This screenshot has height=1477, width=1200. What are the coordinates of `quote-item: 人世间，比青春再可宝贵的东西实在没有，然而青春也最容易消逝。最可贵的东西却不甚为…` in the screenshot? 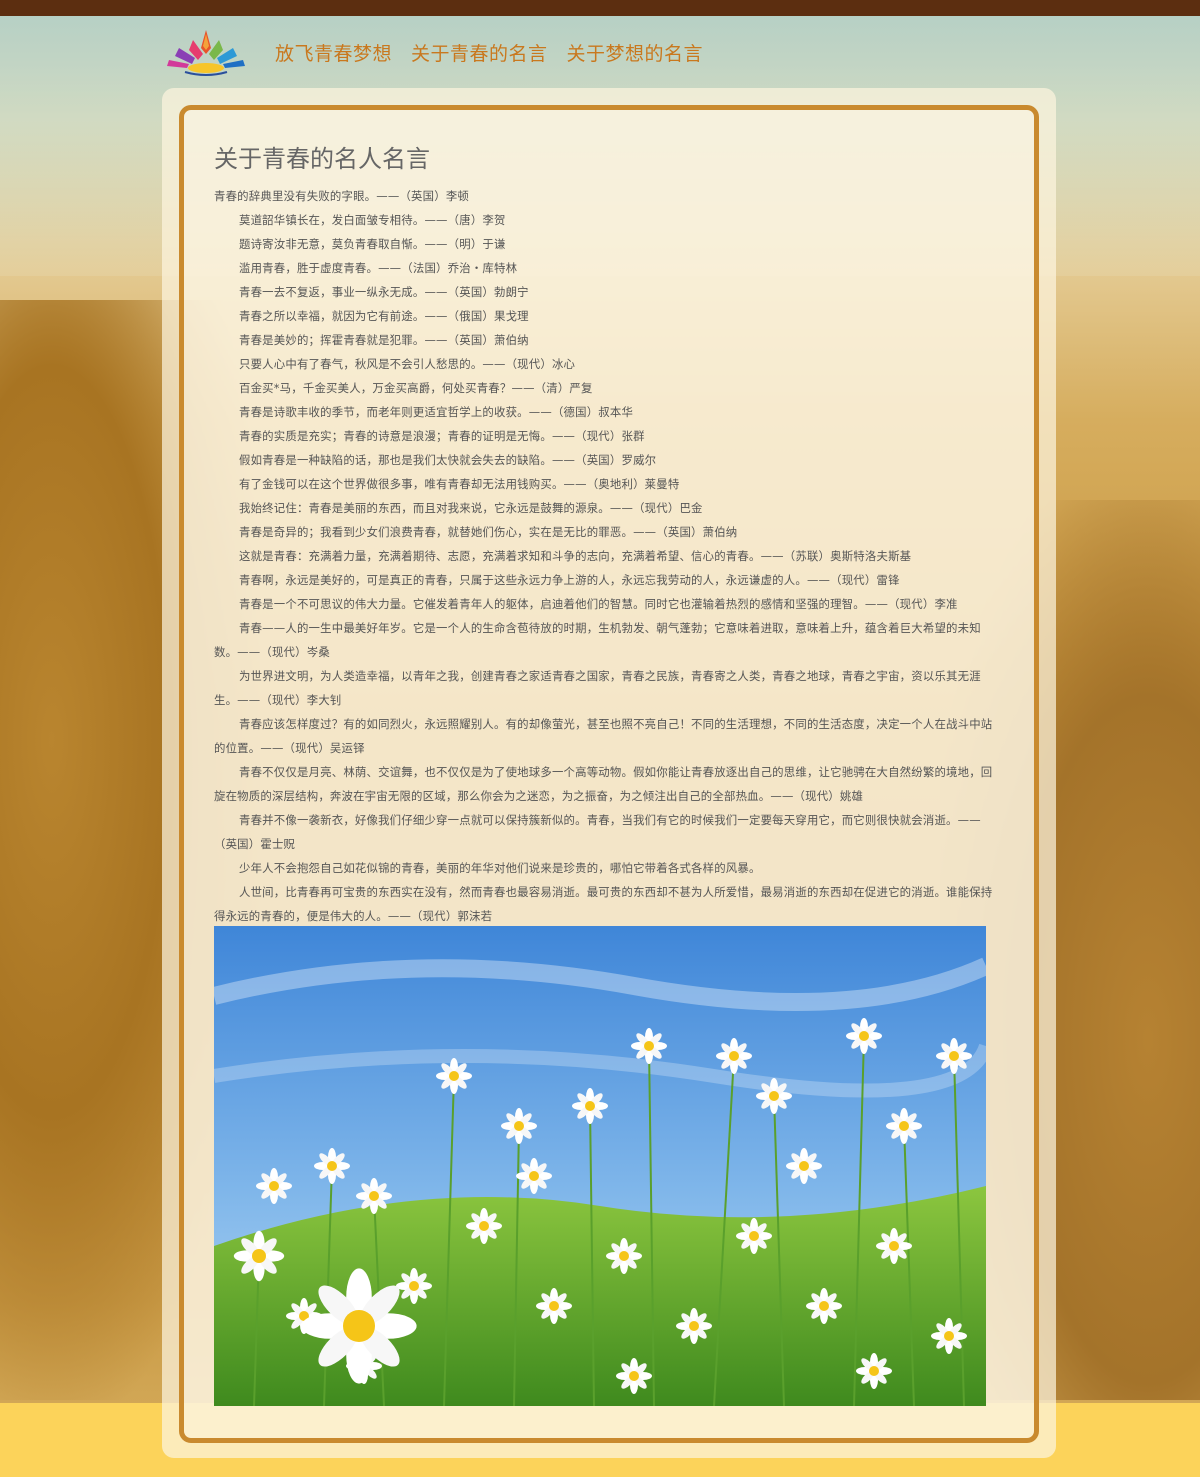 It's located at (603, 904).